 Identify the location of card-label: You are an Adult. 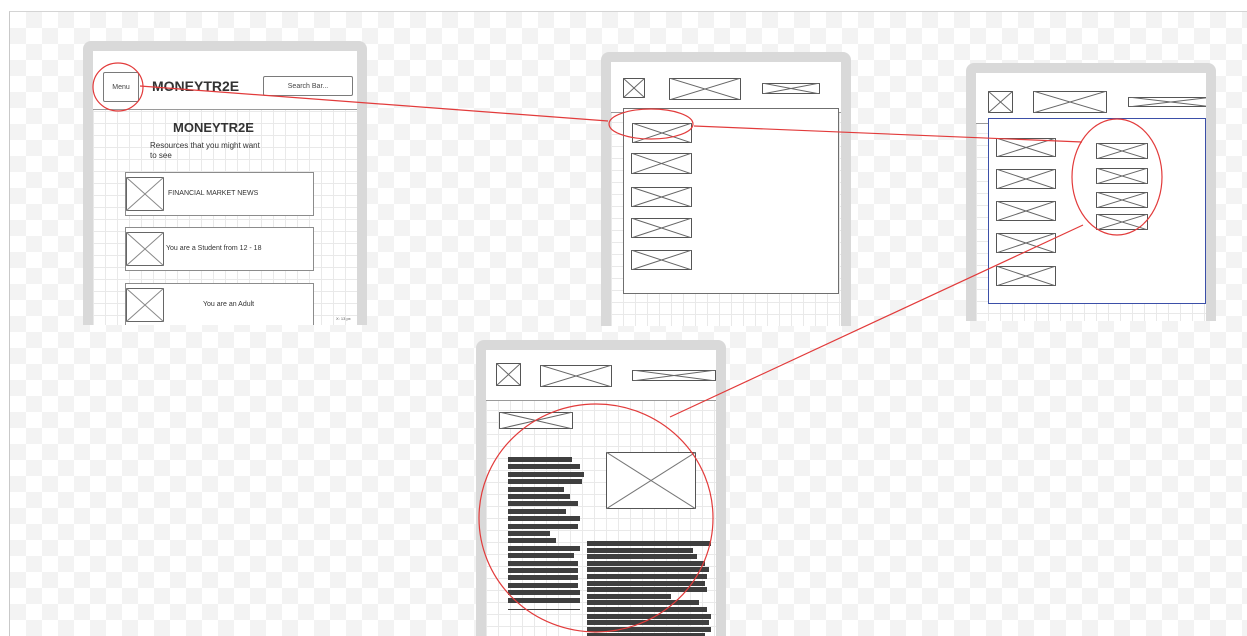
(229, 304).